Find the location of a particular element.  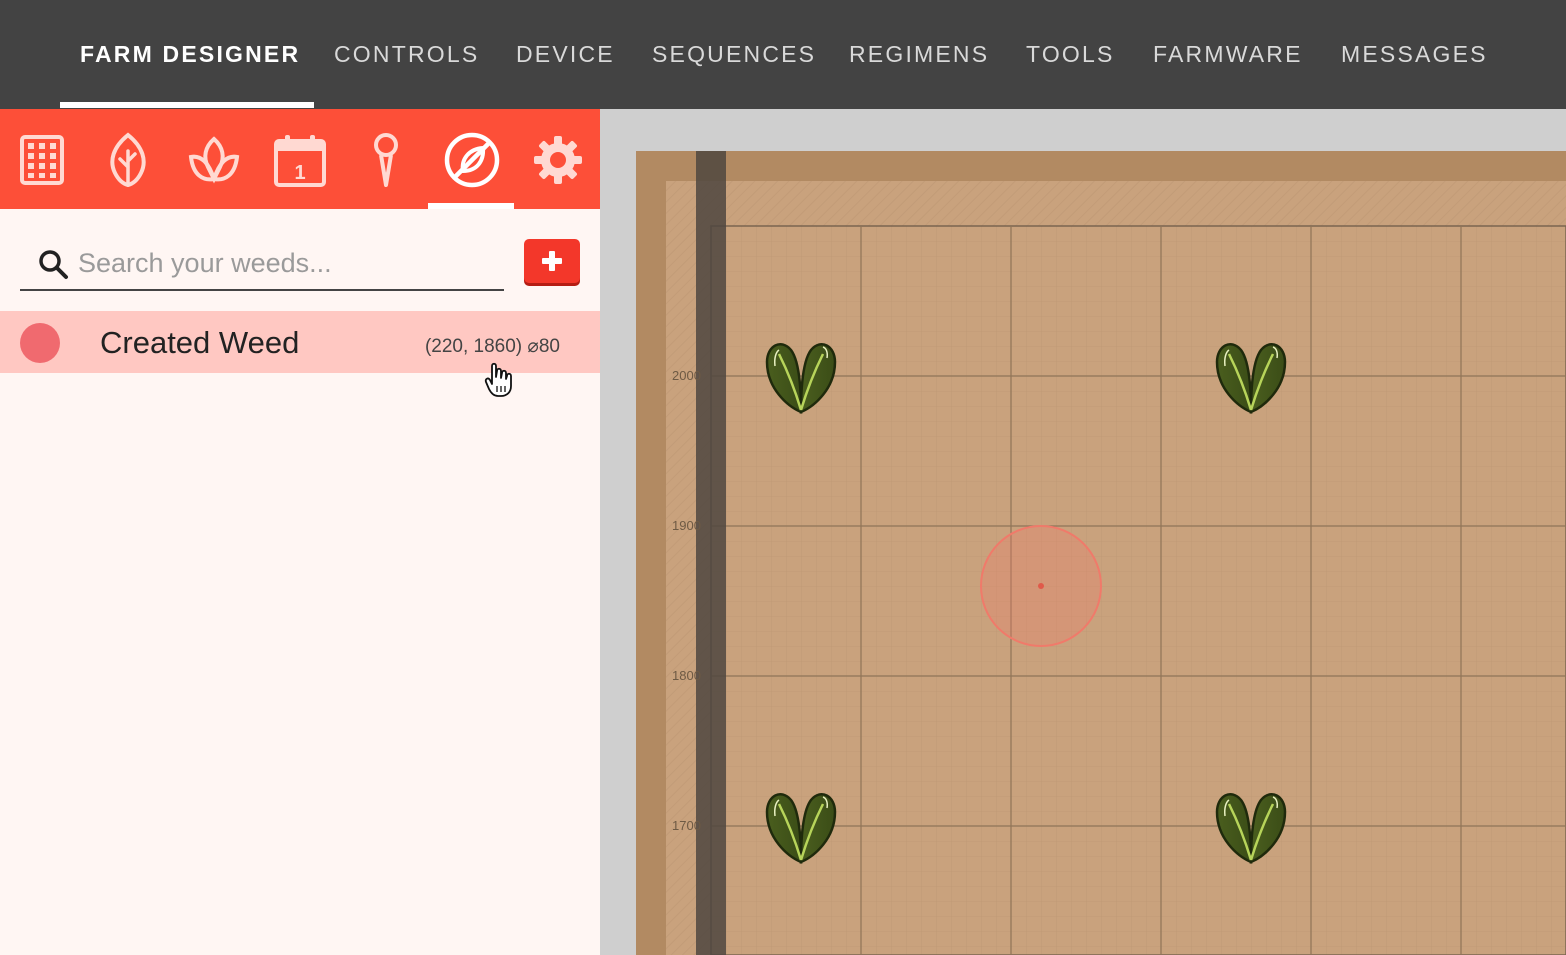

nav-messages: MESSAGES is located at coordinates (1414, 54).